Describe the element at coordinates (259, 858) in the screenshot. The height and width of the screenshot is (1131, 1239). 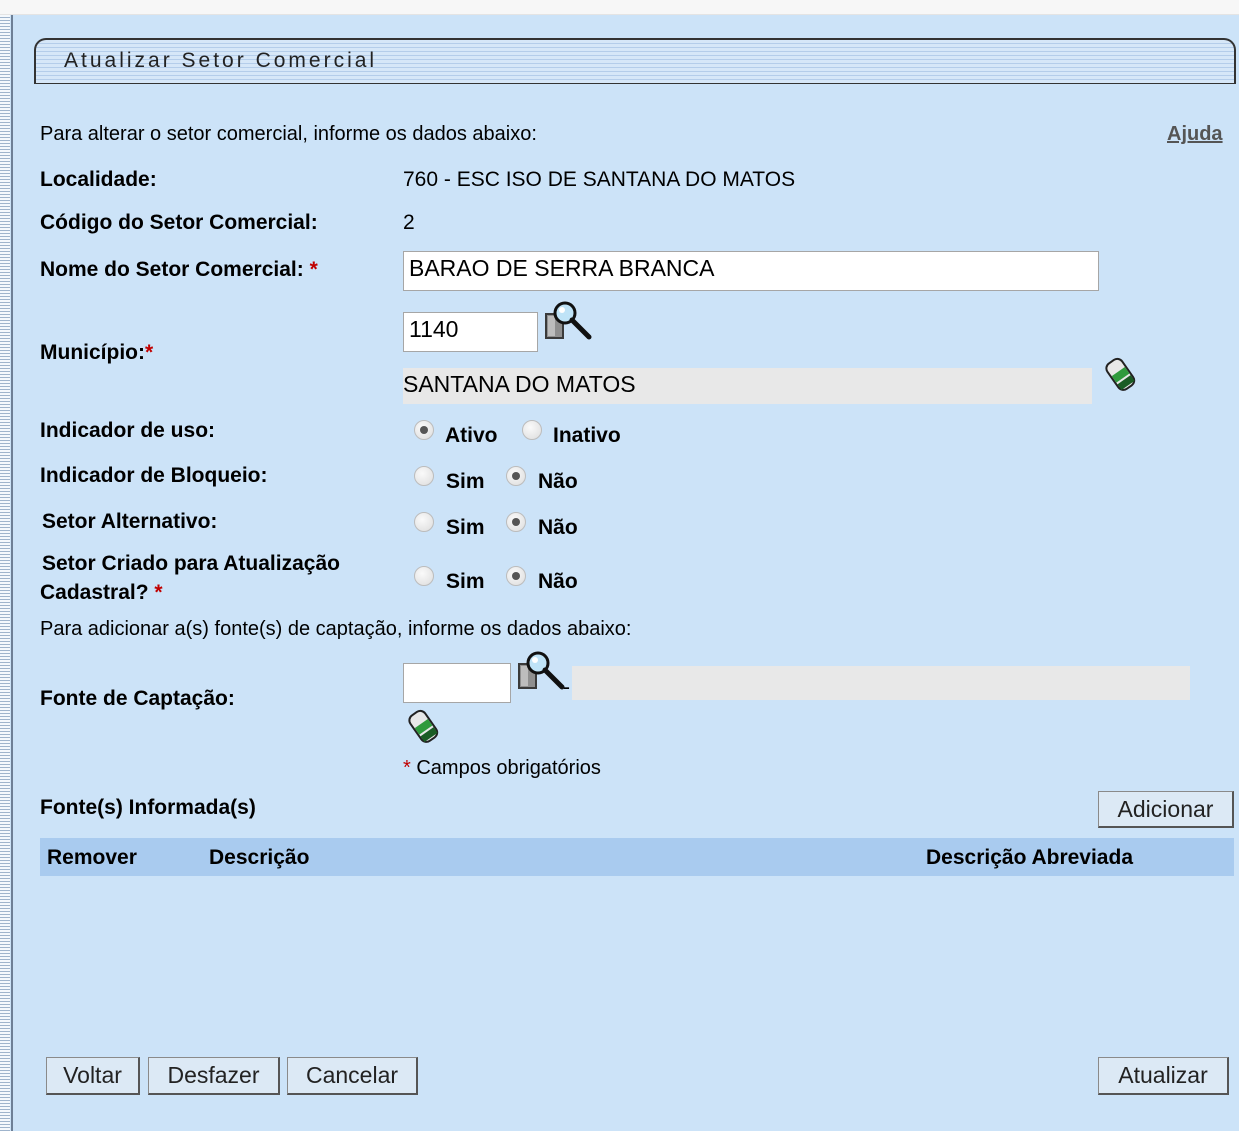
I see `column-header-descricao: Descrição` at that location.